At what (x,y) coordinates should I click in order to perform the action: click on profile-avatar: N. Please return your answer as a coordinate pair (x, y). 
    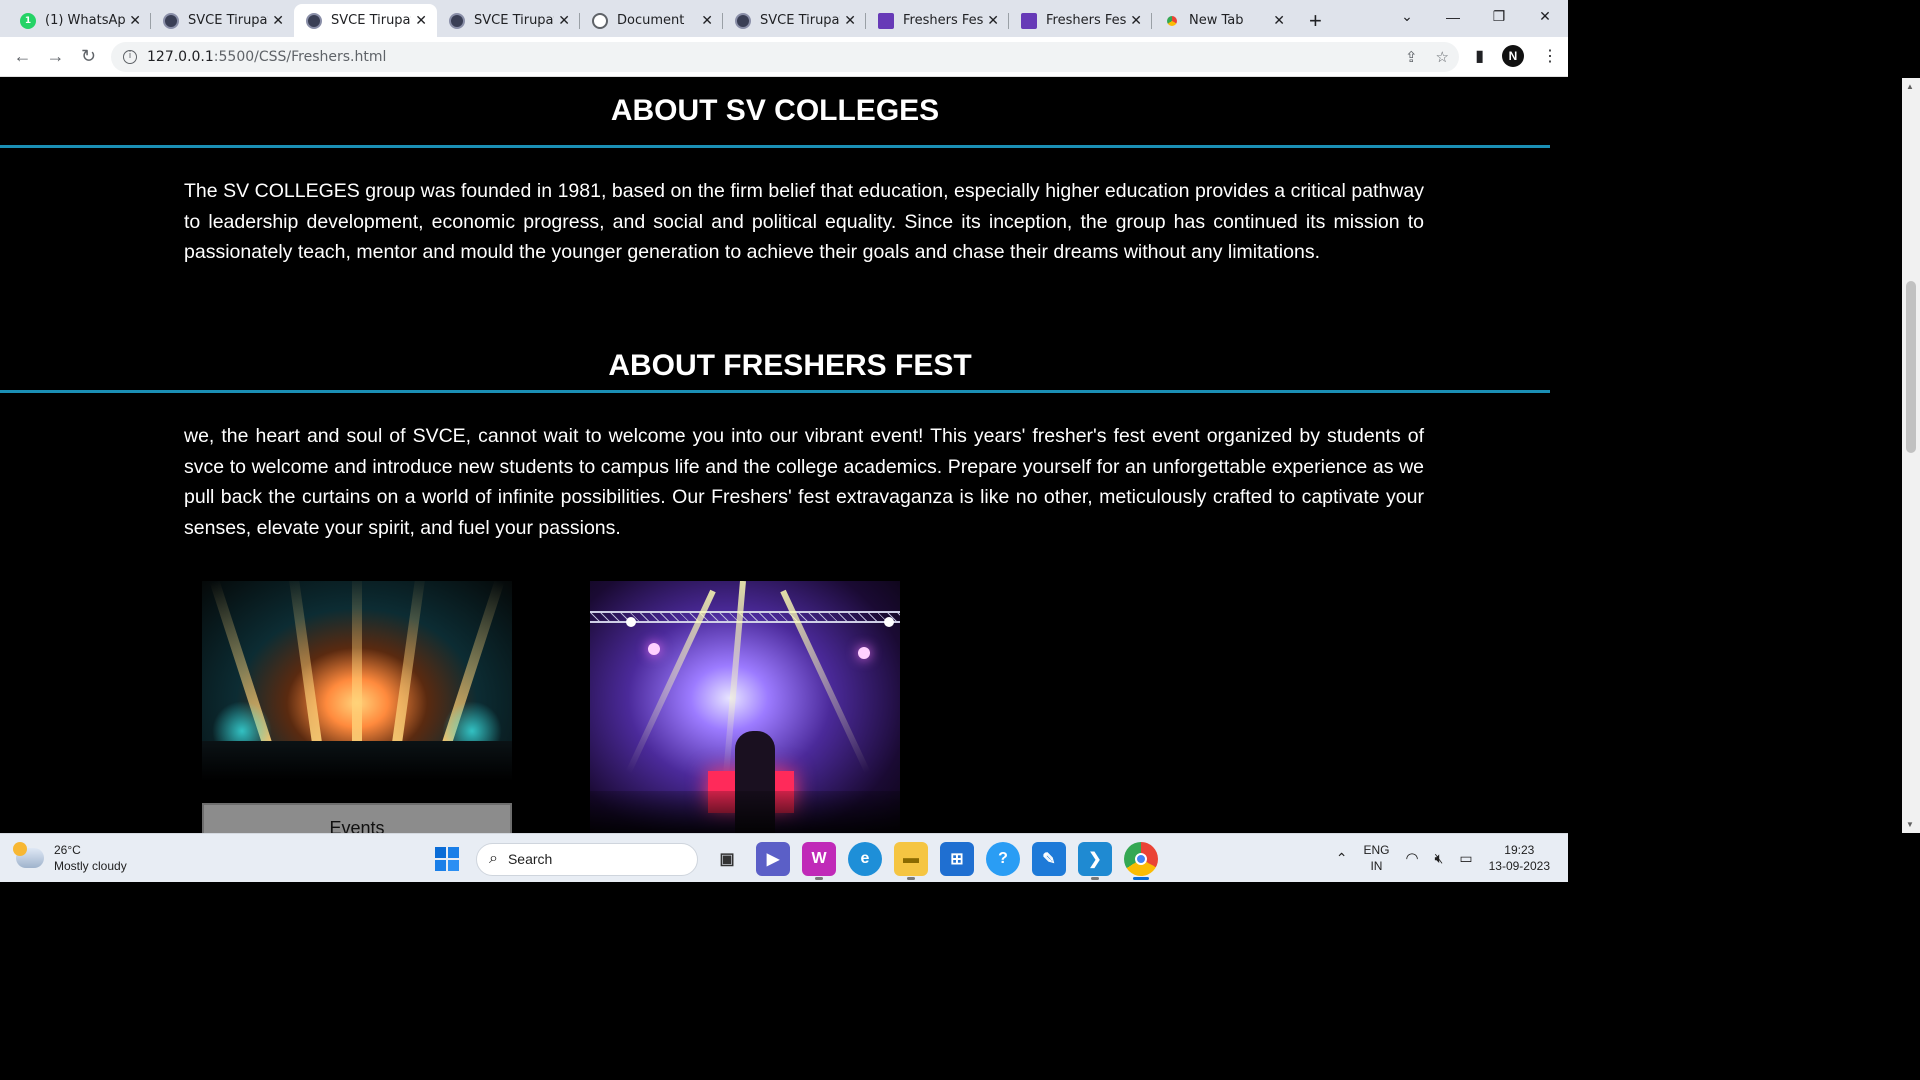
    Looking at the image, I should click on (1513, 56).